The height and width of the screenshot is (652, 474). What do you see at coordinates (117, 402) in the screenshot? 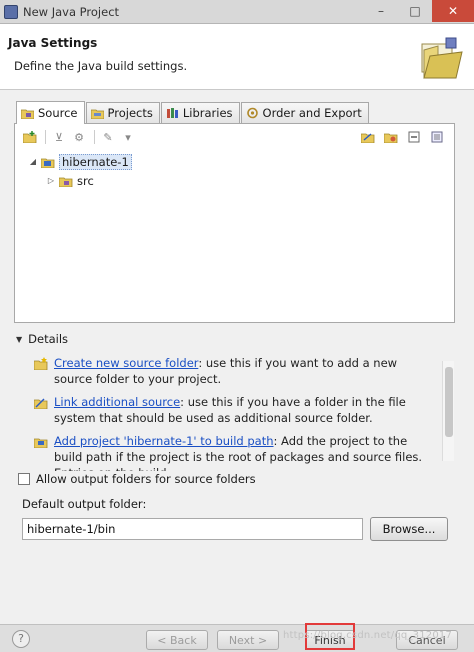
I see `link-additional-source-link: Link additional source` at bounding box center [117, 402].